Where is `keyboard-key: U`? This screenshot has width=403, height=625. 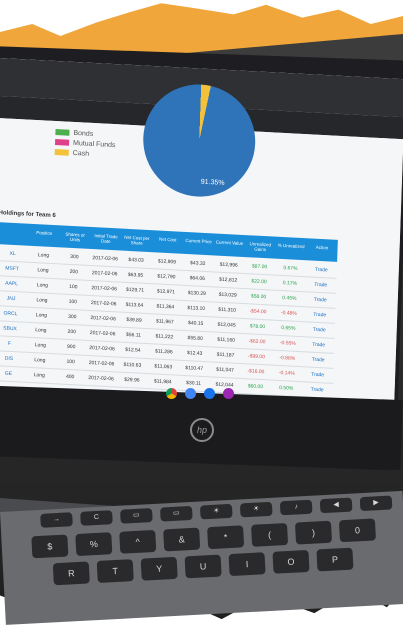 keyboard-key: U is located at coordinates (203, 566).